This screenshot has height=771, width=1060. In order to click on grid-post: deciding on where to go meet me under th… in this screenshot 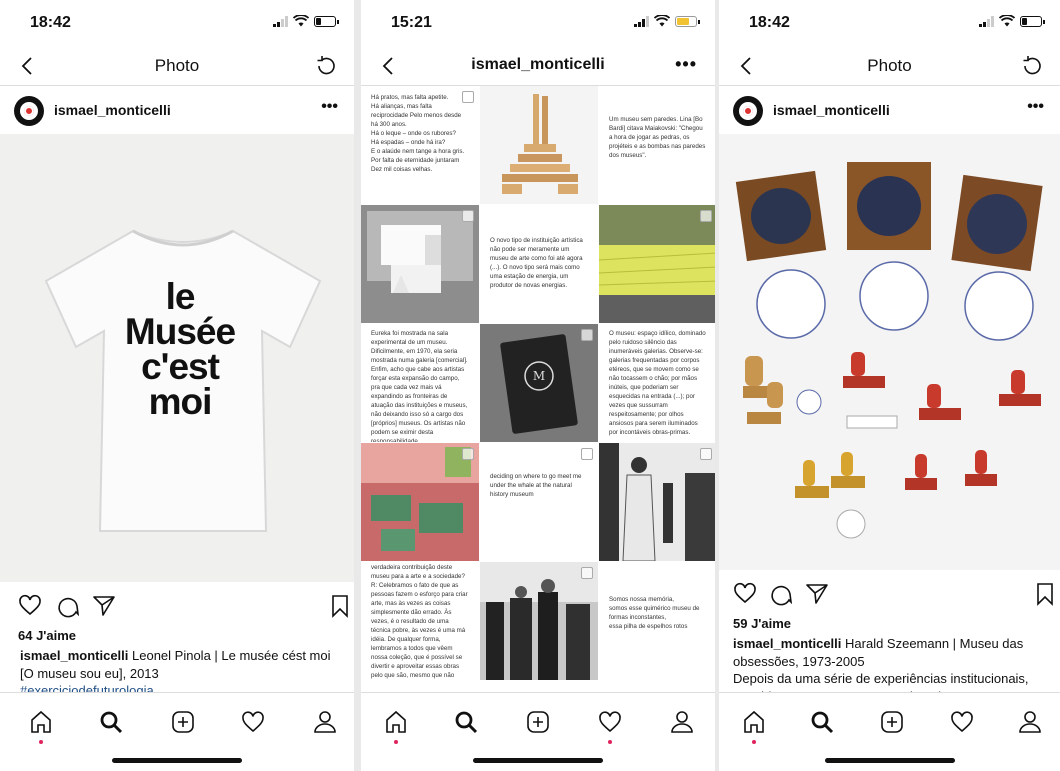, I will do `click(539, 502)`.